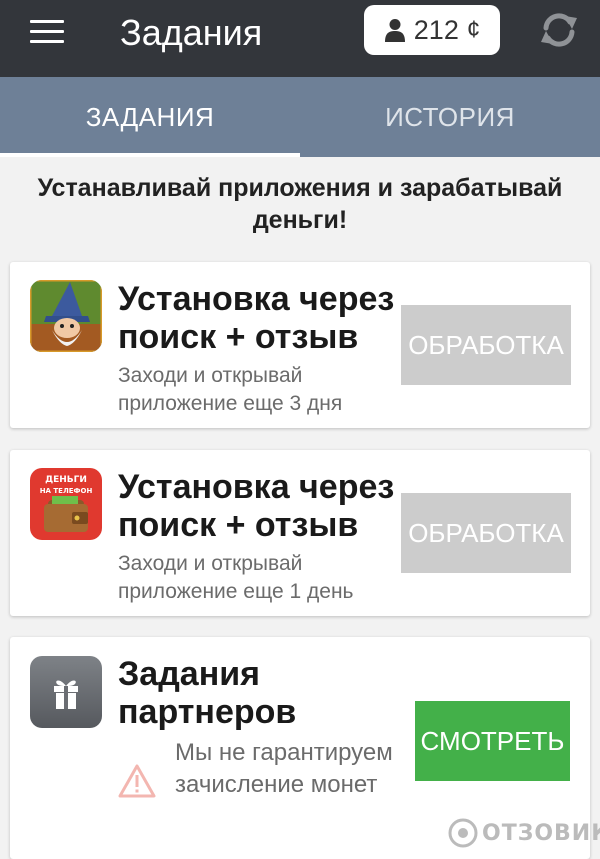 This screenshot has height=859, width=600. What do you see at coordinates (66, 316) in the screenshot?
I see `wizard-game-icon` at bounding box center [66, 316].